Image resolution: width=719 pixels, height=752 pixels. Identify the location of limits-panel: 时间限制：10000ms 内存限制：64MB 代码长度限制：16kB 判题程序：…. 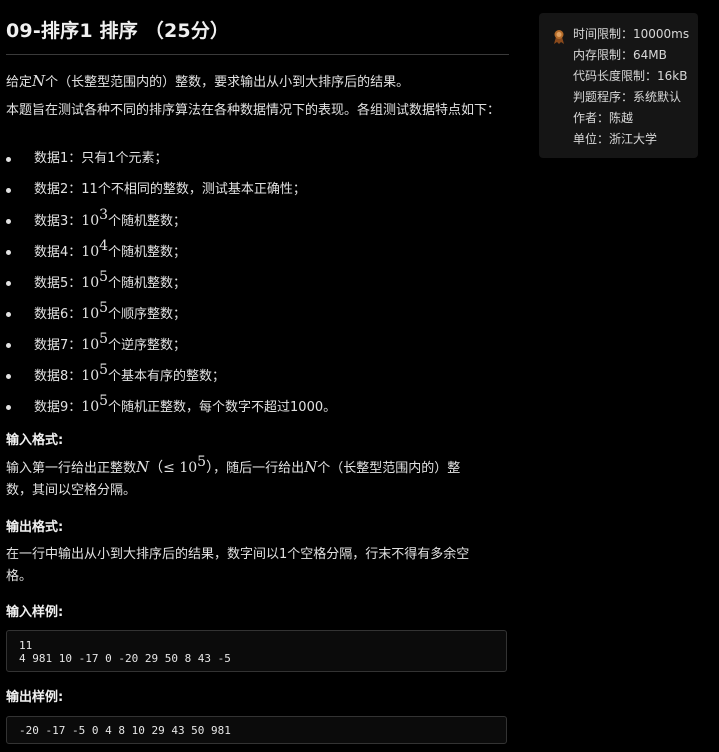
(618, 85).